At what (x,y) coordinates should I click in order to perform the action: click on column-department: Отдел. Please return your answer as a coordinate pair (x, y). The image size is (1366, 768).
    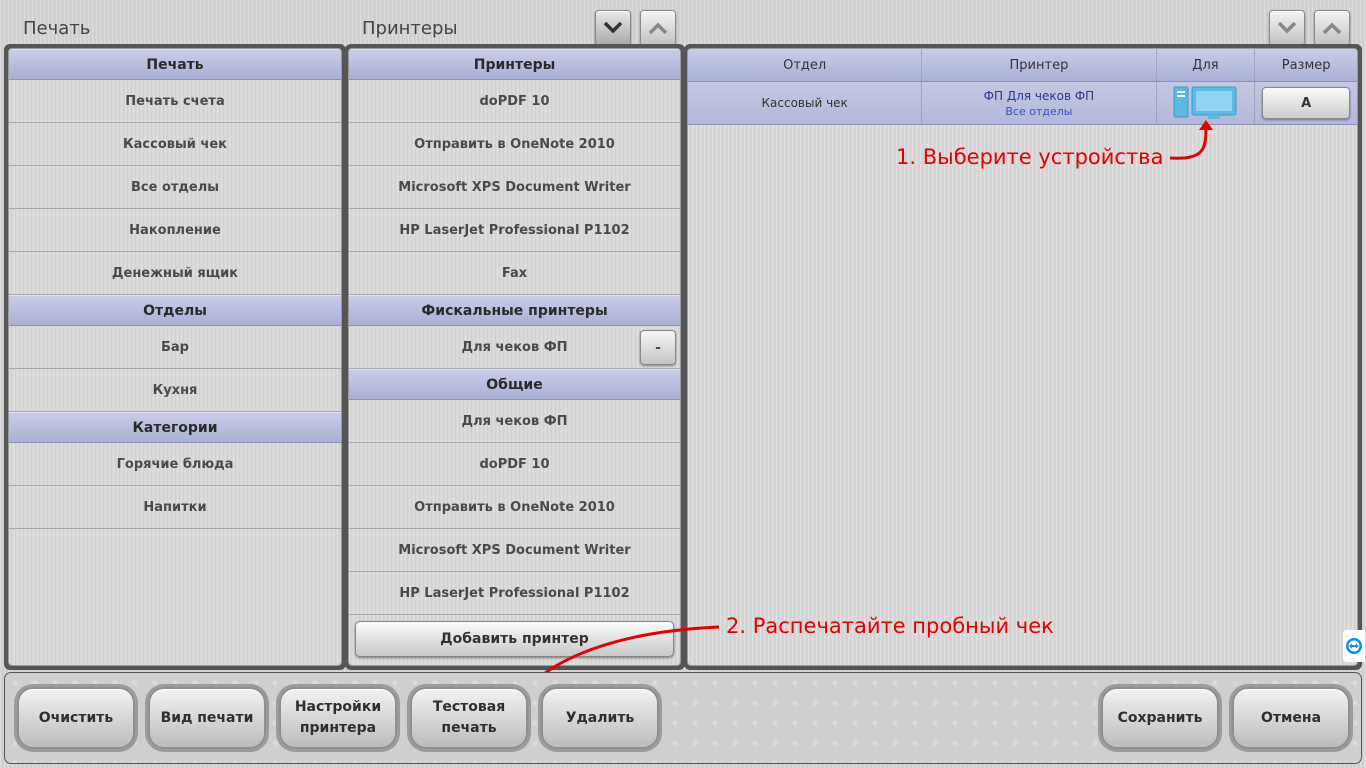
    Looking at the image, I should click on (805, 65).